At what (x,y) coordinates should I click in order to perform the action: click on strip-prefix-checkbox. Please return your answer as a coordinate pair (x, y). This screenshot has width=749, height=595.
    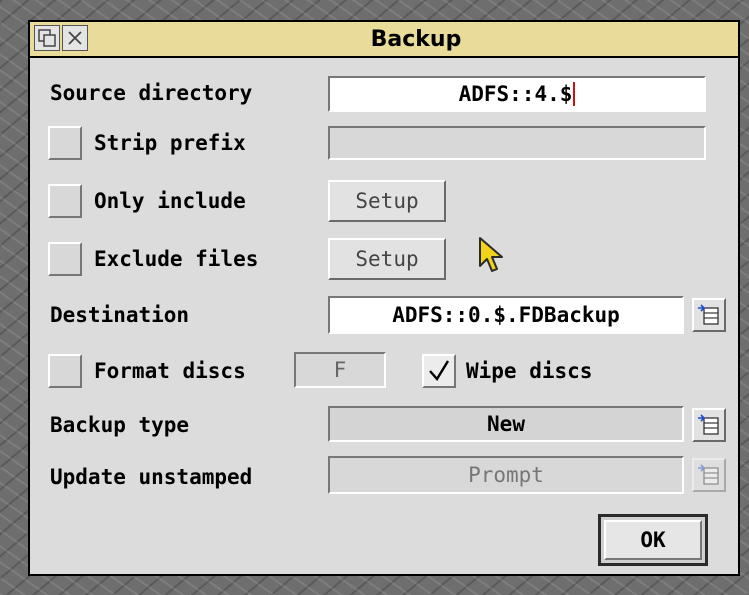
    Looking at the image, I should click on (65, 143).